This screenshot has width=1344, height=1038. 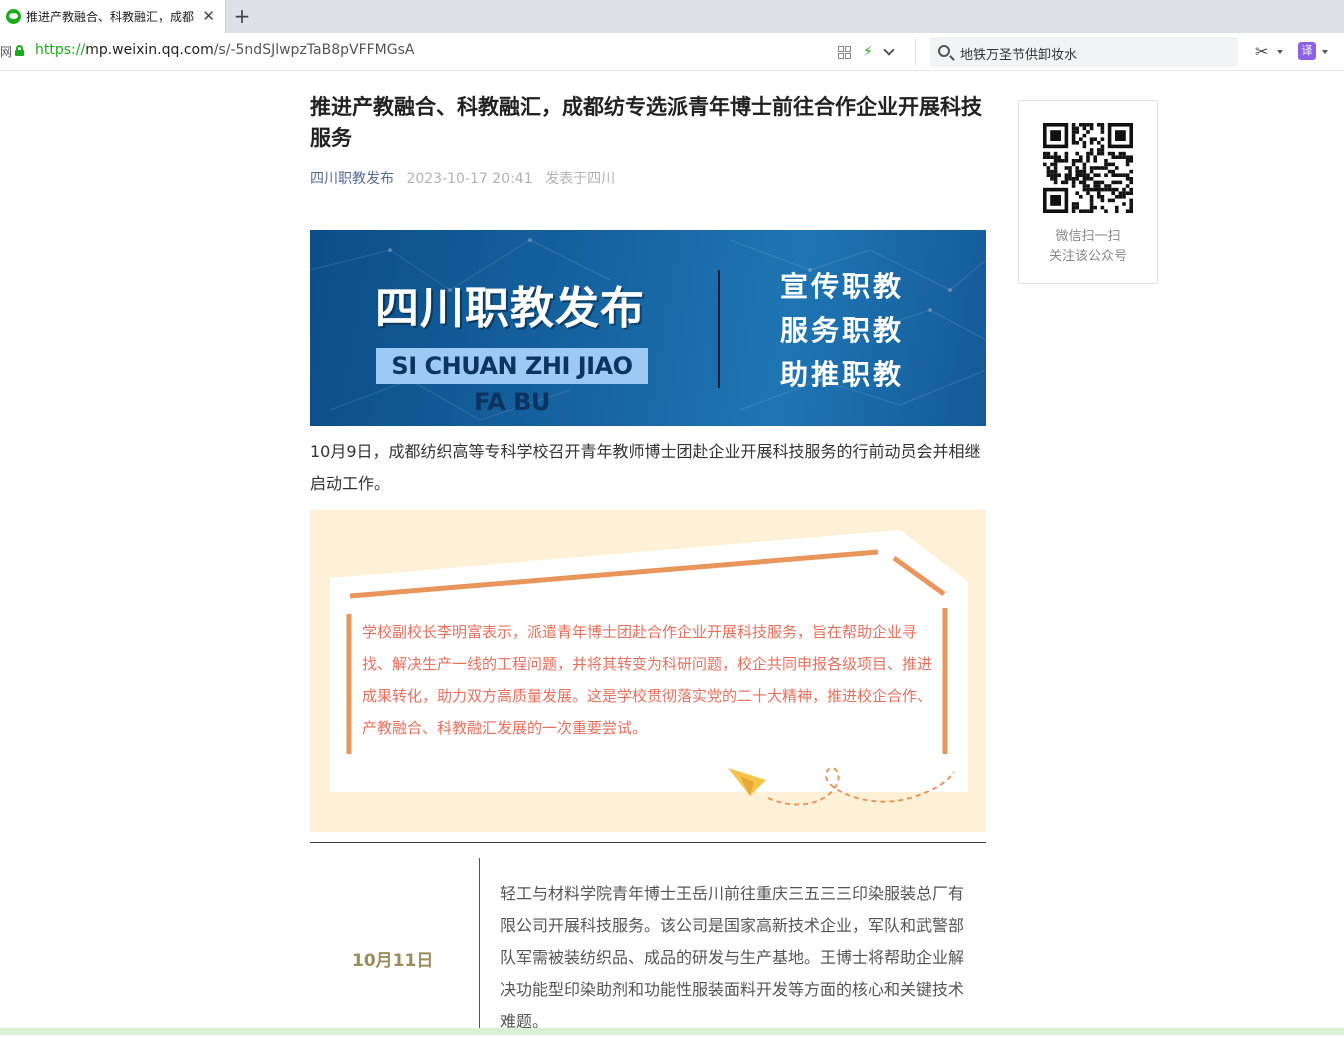 What do you see at coordinates (512, 382) in the screenshot?
I see `banner-brand-pinyin: SI CHUAN ZHI JIAO FA BU` at bounding box center [512, 382].